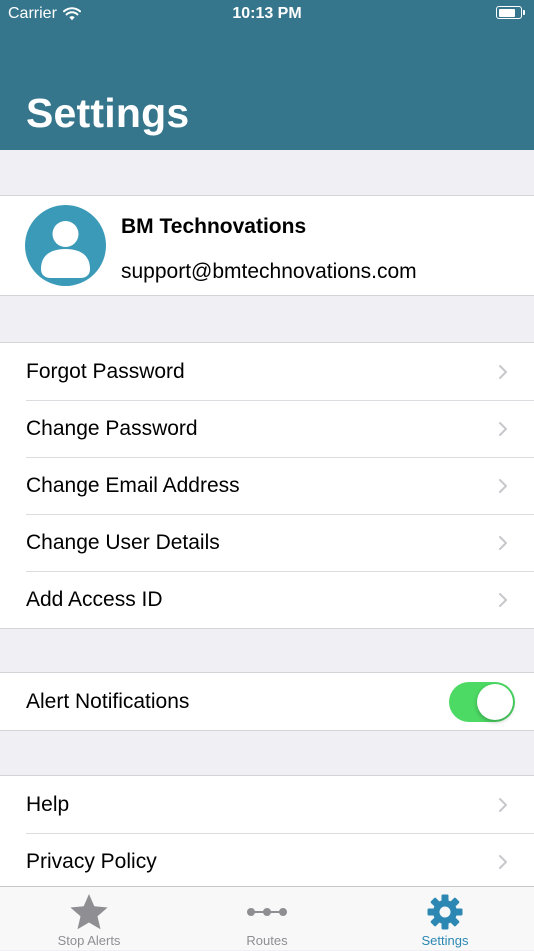  Describe the element at coordinates (214, 226) in the screenshot. I see `profile-name: BM Technovations` at that location.